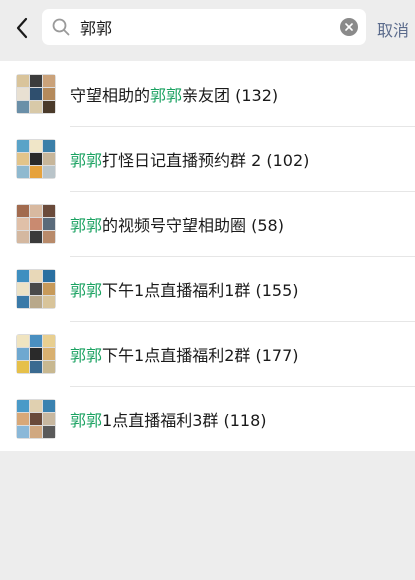 Image resolution: width=415 pixels, height=580 pixels. What do you see at coordinates (230, 95) in the screenshot?
I see `name-suffix: 亲友团 (132)` at bounding box center [230, 95].